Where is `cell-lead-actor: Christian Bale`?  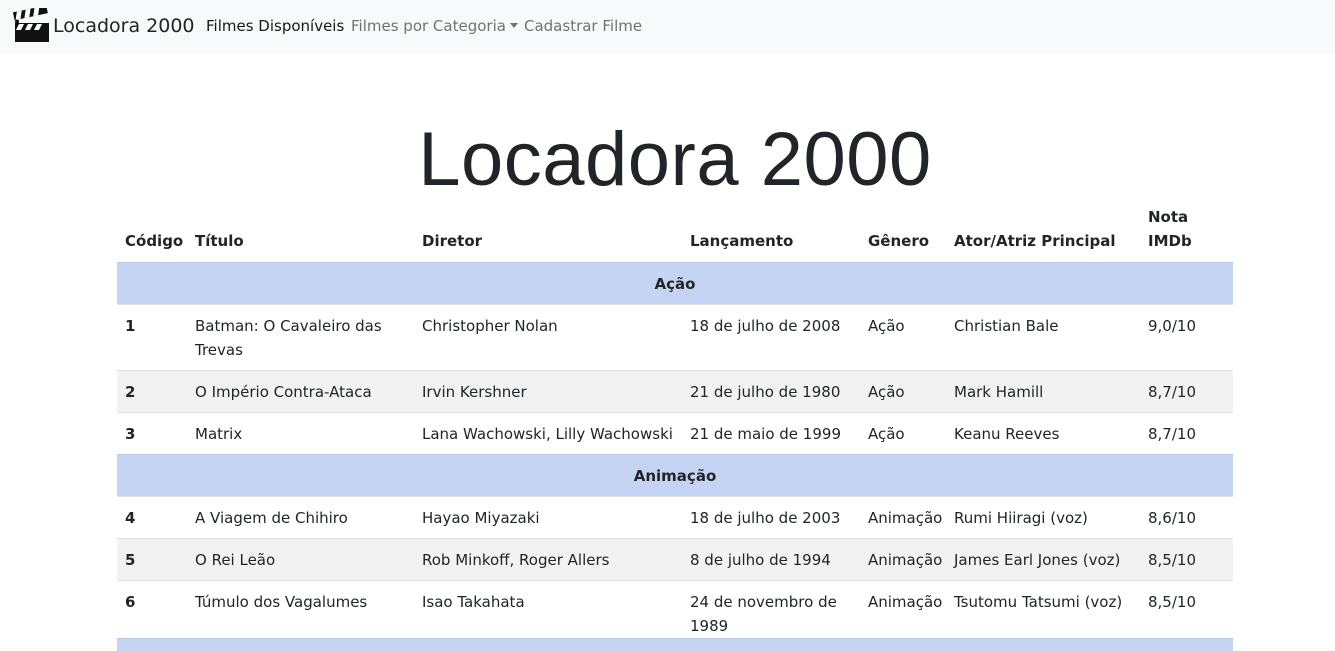 cell-lead-actor: Christian Bale is located at coordinates (1043, 336).